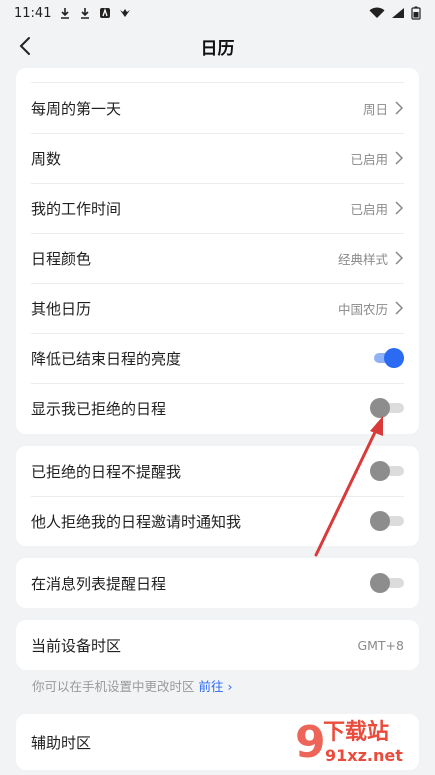  I want to click on row-first-day-of-week: 每周的第一天 周日, so click(217, 108).